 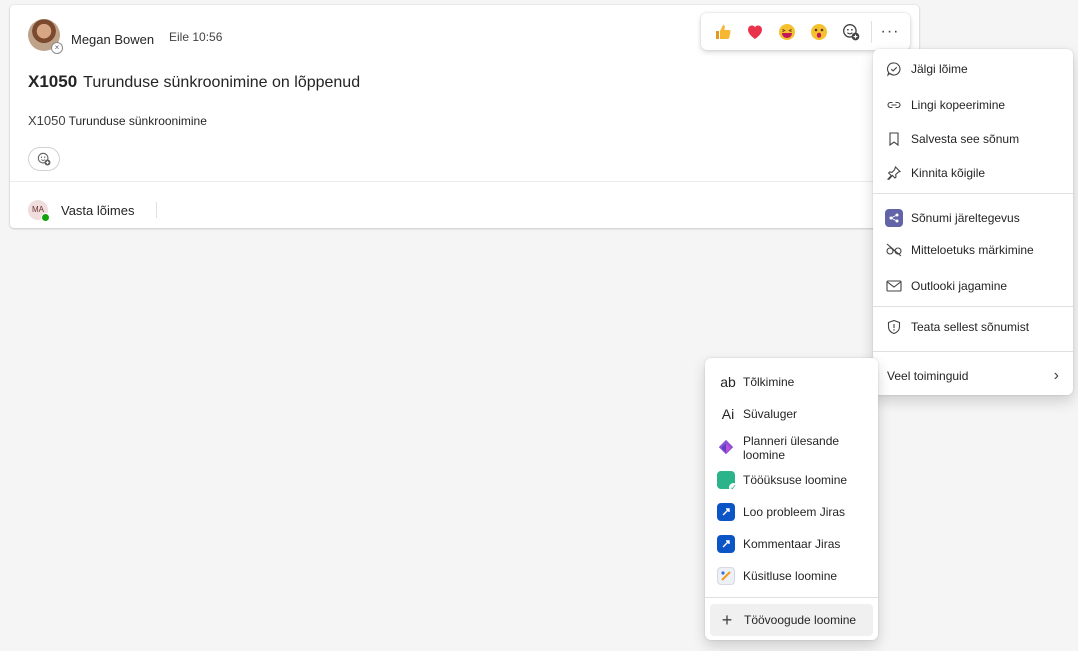 I want to click on menu-item-more-actions: Veel toiminguid ›, so click(x=973, y=376).